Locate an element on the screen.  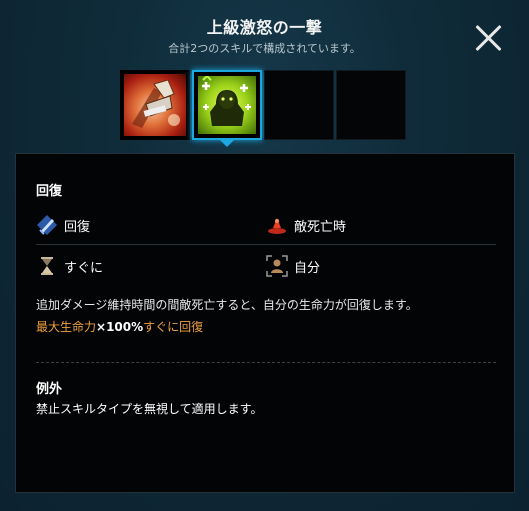
skill-effect: 最大生命力×100%すぐに回復 is located at coordinates (119, 326).